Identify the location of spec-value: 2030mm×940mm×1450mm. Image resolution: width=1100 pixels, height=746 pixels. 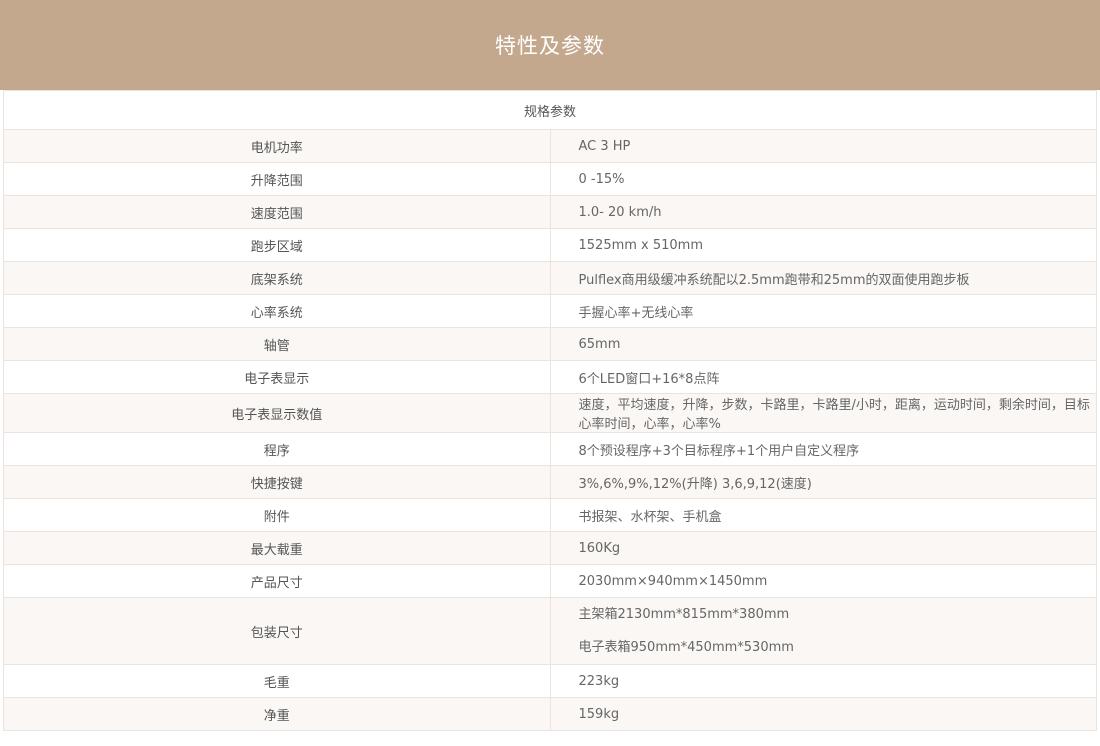
(823, 581).